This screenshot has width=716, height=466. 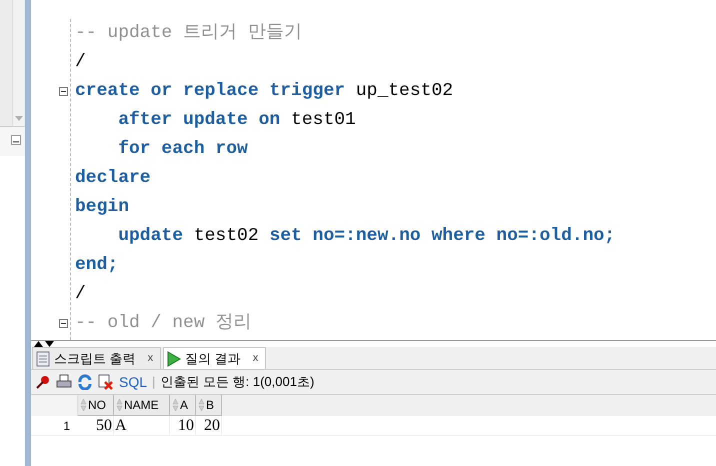 What do you see at coordinates (183, 405) in the screenshot?
I see `column-header: A` at bounding box center [183, 405].